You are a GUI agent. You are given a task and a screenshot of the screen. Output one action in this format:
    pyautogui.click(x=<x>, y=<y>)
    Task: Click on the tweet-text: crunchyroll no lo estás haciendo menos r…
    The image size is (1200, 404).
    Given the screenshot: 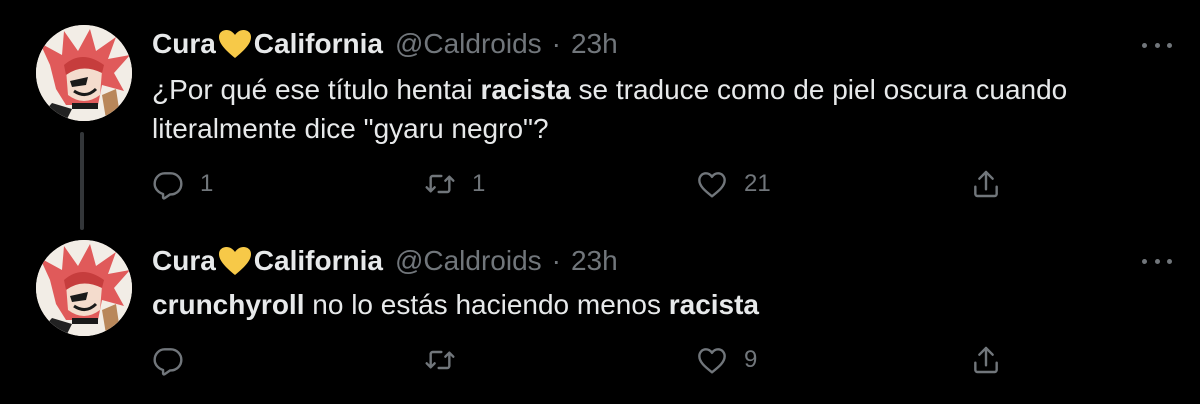 What is the action you would take?
    pyautogui.click(x=456, y=304)
    